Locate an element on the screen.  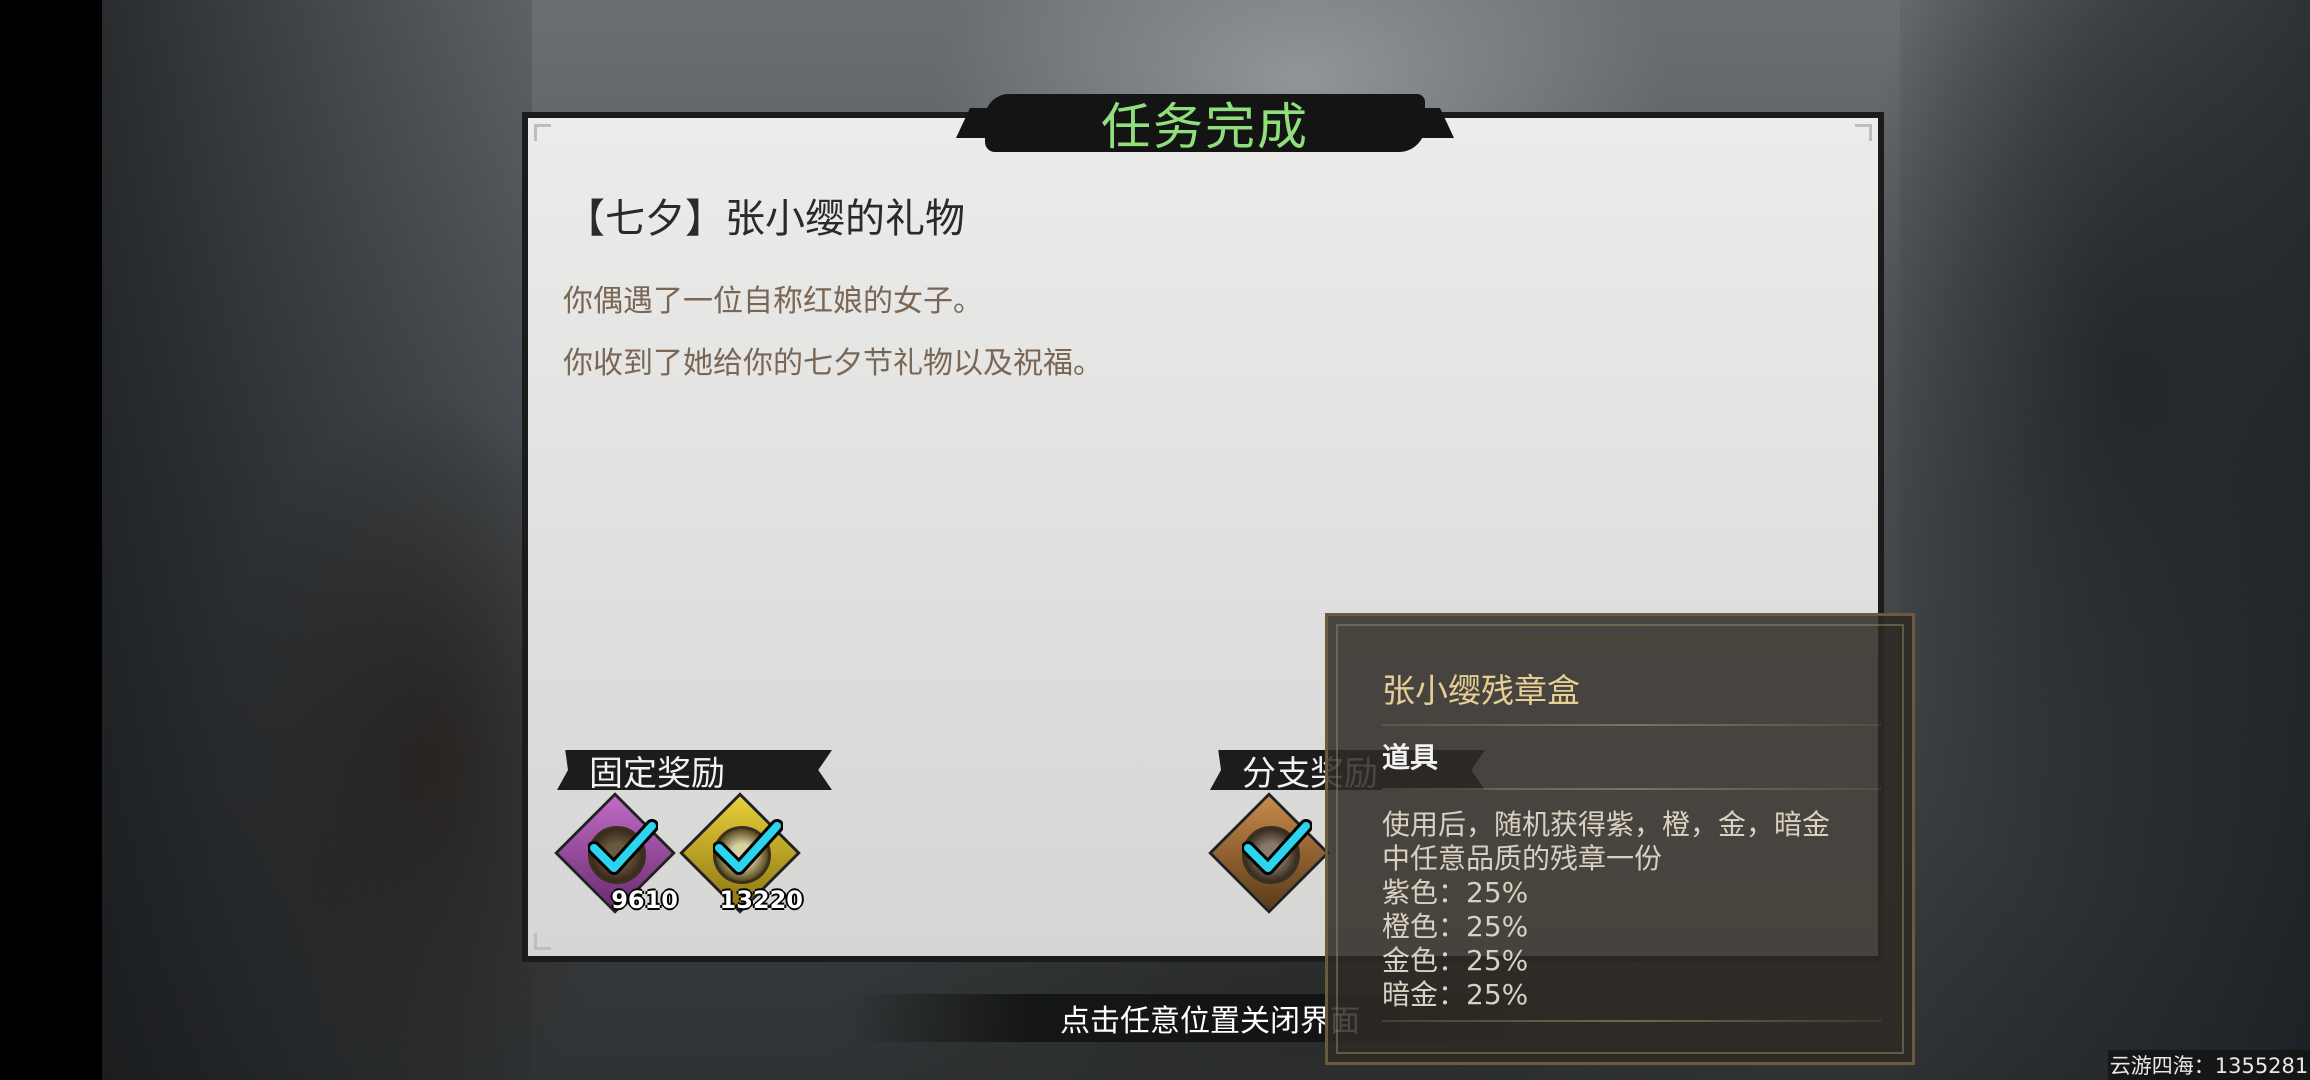
reward-count: 9610 is located at coordinates (644, 900).